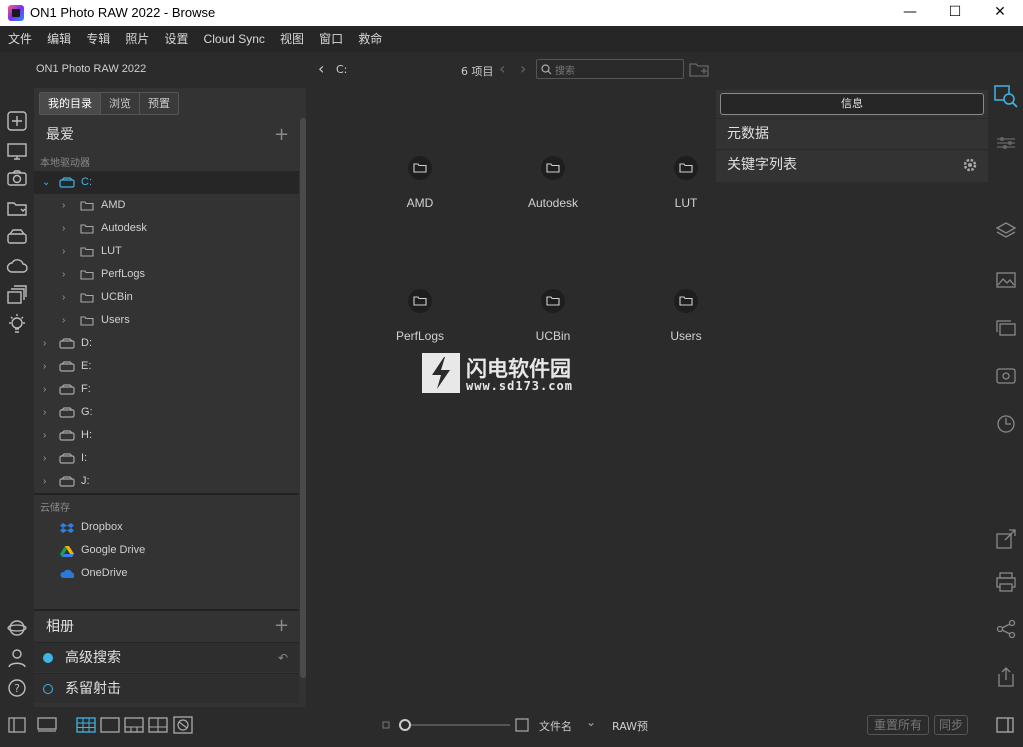 Image resolution: width=1023 pixels, height=747 pixels. Describe the element at coordinates (852, 133) in the screenshot. I see `metadata-row: 元数据` at that location.